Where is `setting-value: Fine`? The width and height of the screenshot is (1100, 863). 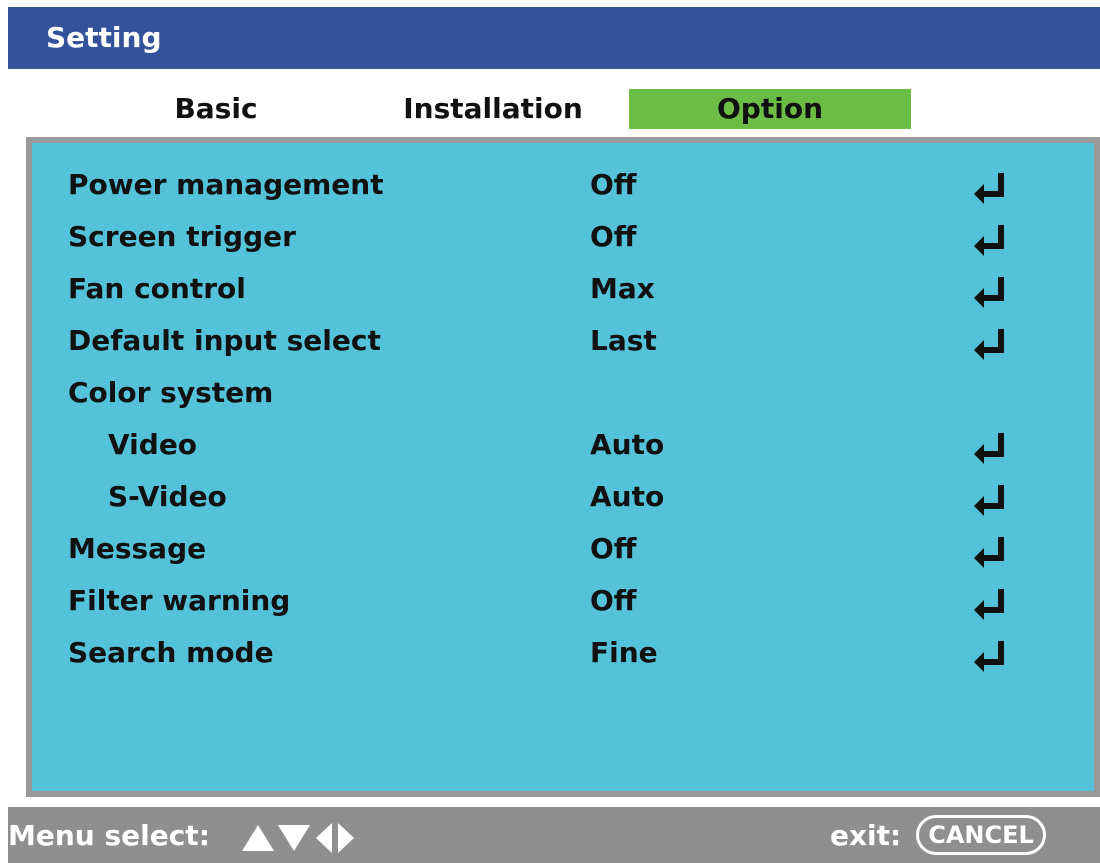 setting-value: Fine is located at coordinates (624, 652).